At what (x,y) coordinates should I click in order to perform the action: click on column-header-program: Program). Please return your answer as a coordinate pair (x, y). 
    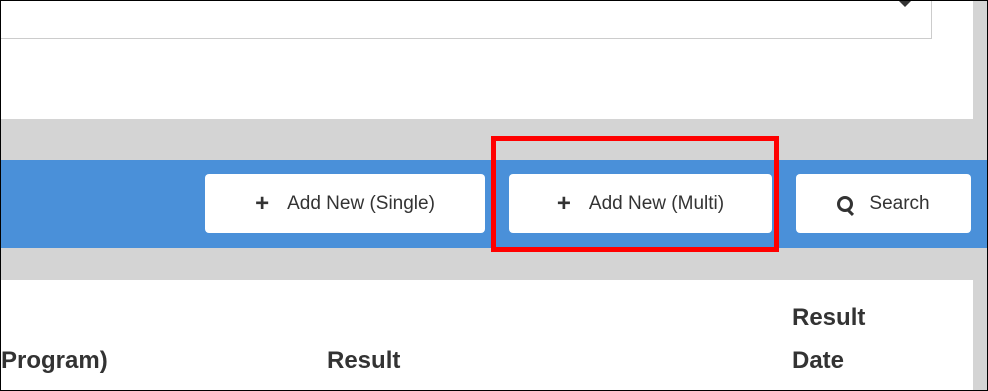
    Looking at the image, I should click on (54, 361).